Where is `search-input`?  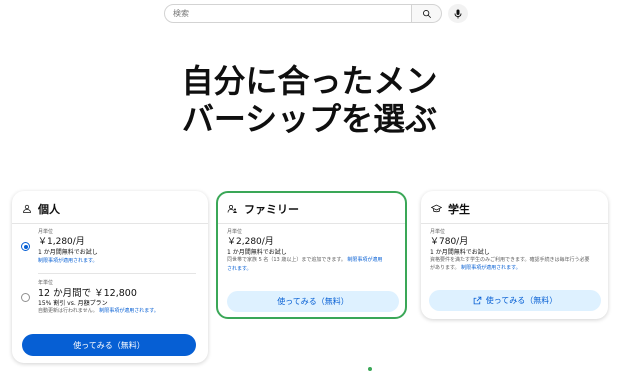 search-input is located at coordinates (288, 13).